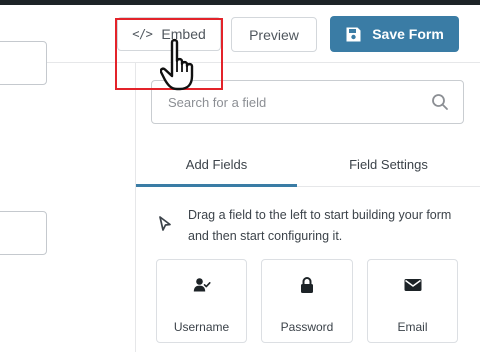 The width and height of the screenshot is (480, 352). I want to click on canvas-field-middle, so click(23, 233).